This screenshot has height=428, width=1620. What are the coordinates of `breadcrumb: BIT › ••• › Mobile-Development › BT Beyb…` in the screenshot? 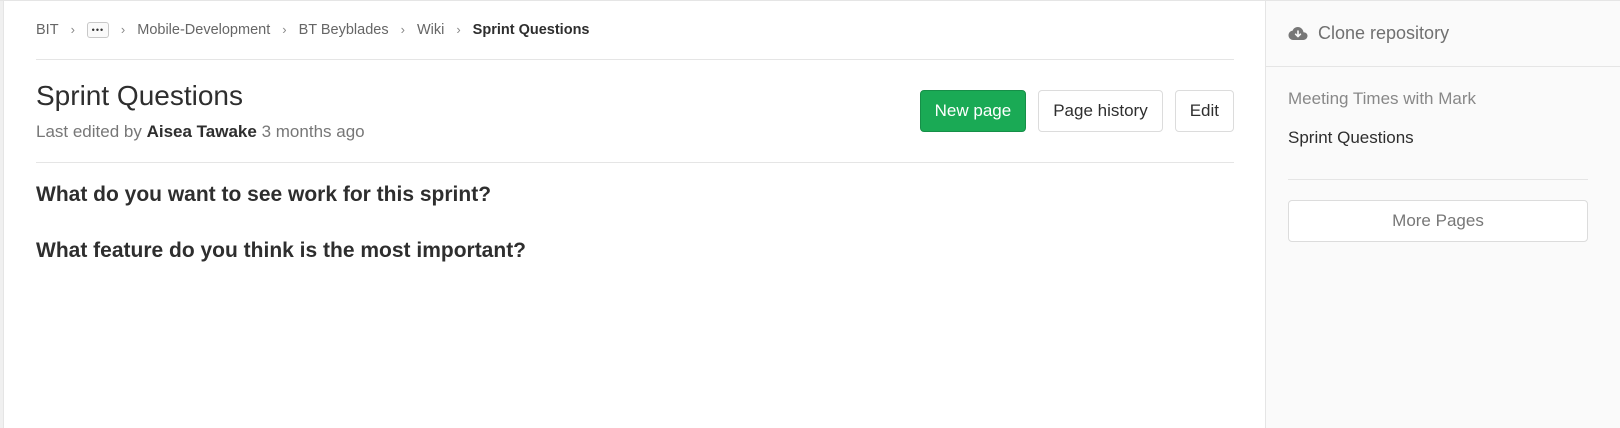 It's located at (635, 30).